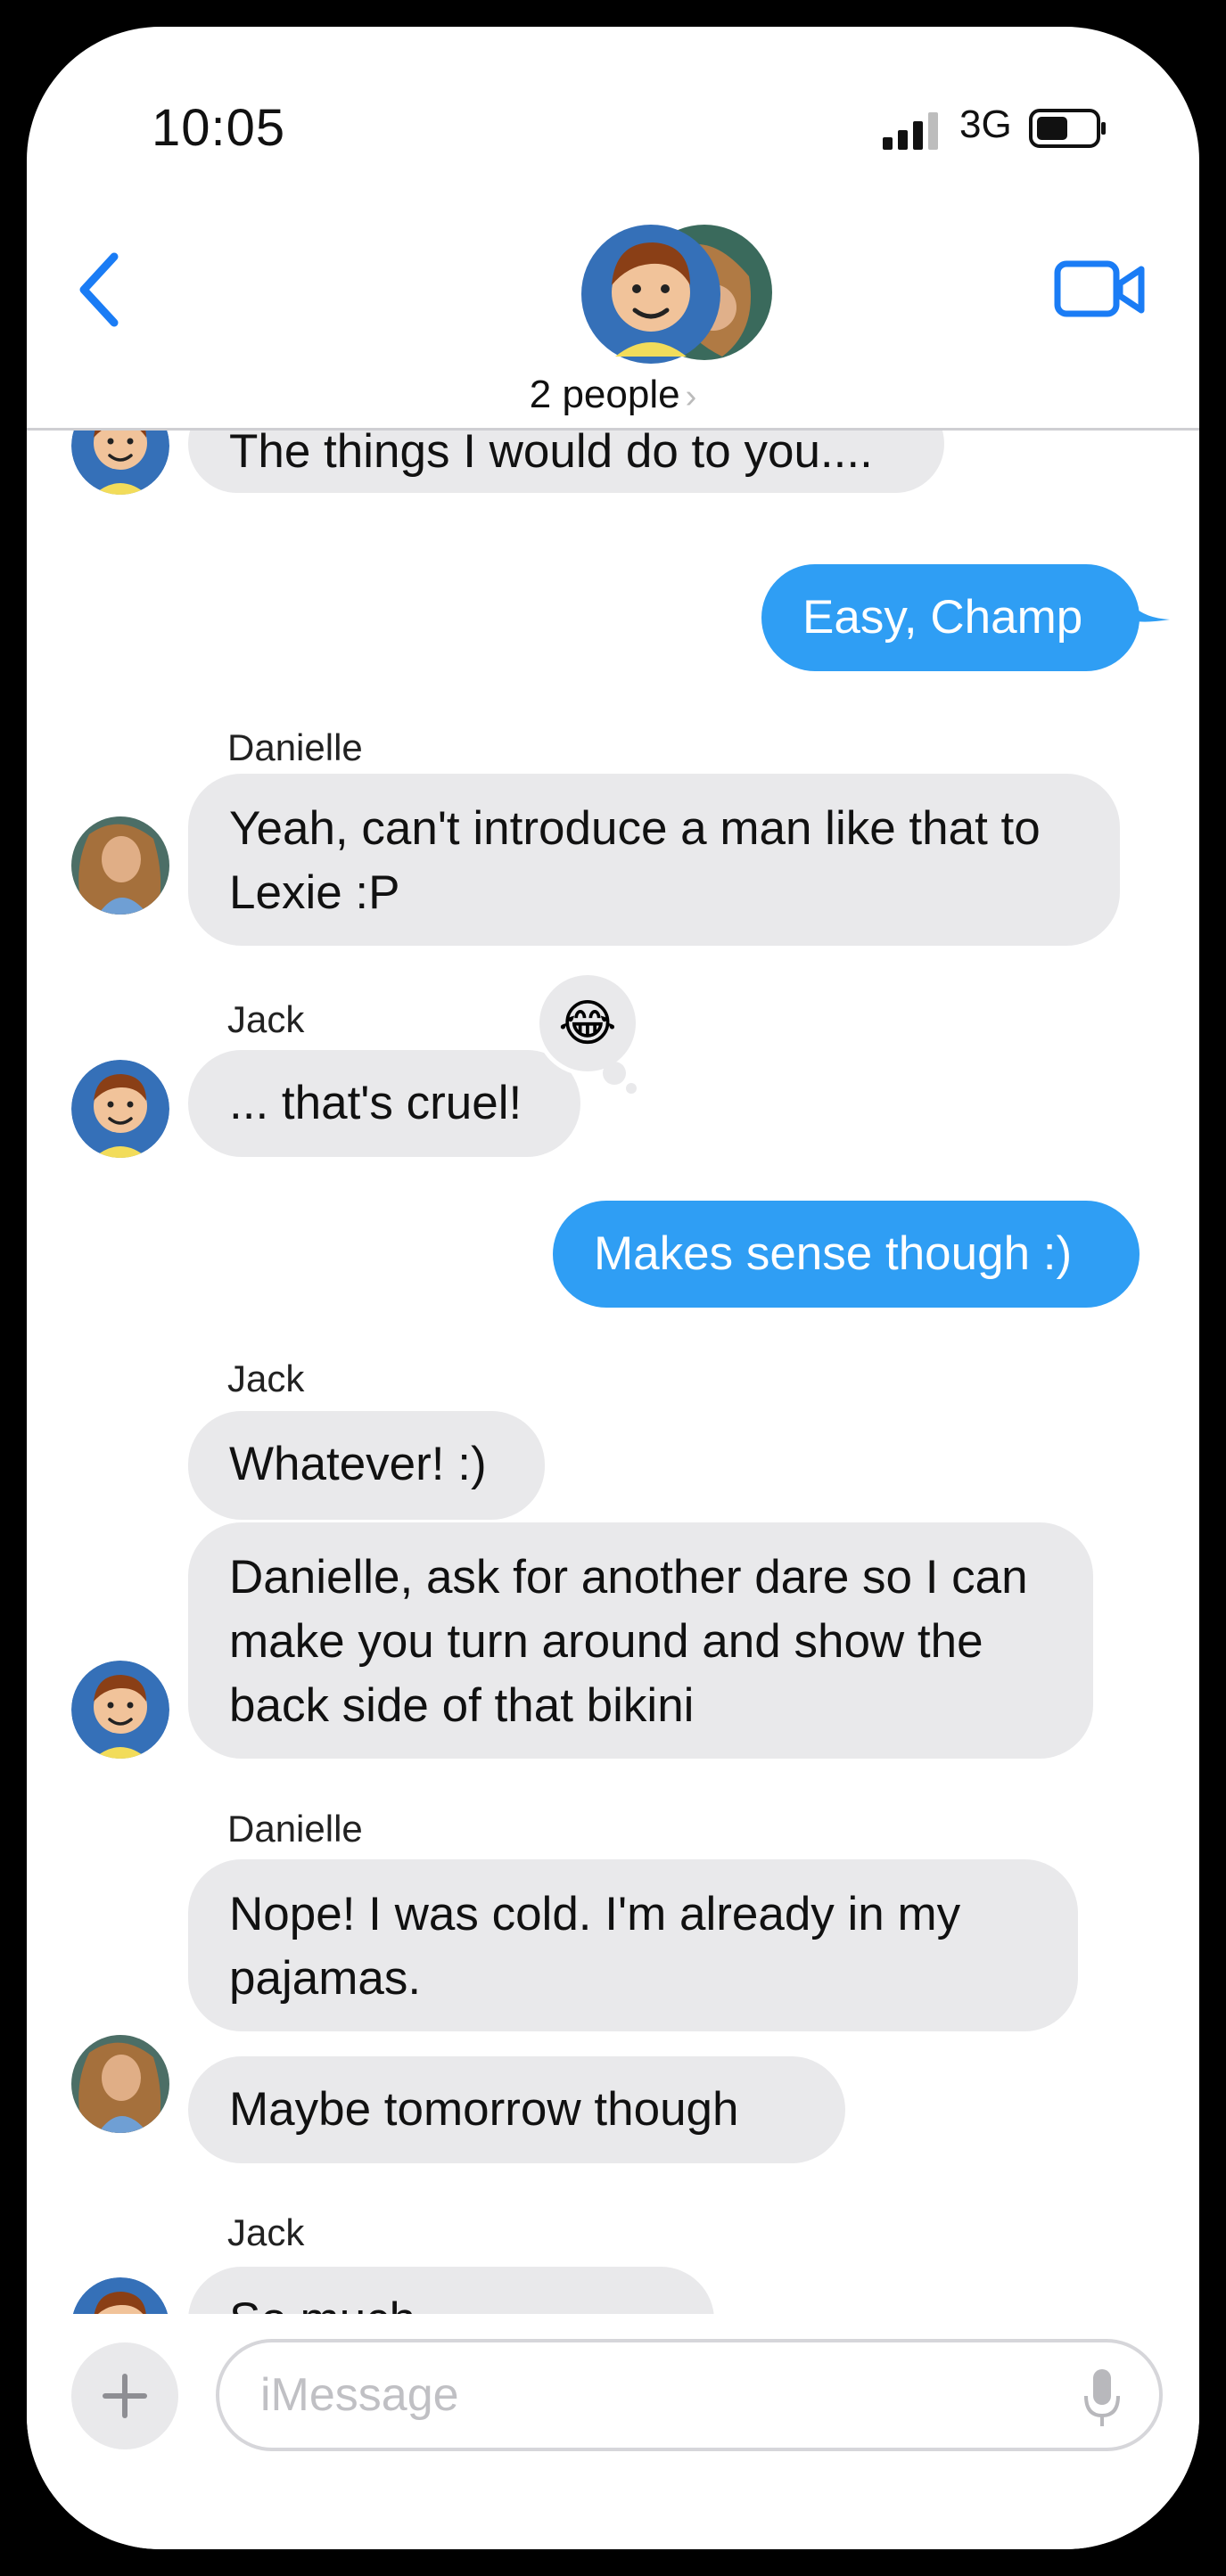  I want to click on compose-bar, so click(613, 2431).